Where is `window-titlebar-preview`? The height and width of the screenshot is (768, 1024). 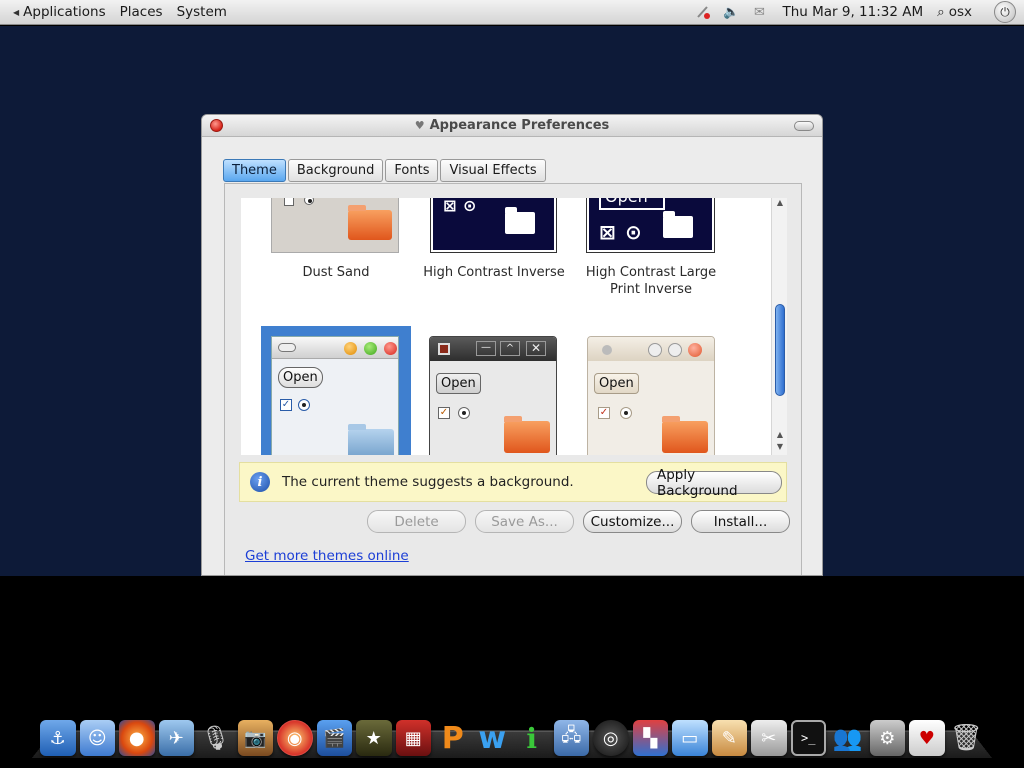
window-titlebar-preview is located at coordinates (651, 349).